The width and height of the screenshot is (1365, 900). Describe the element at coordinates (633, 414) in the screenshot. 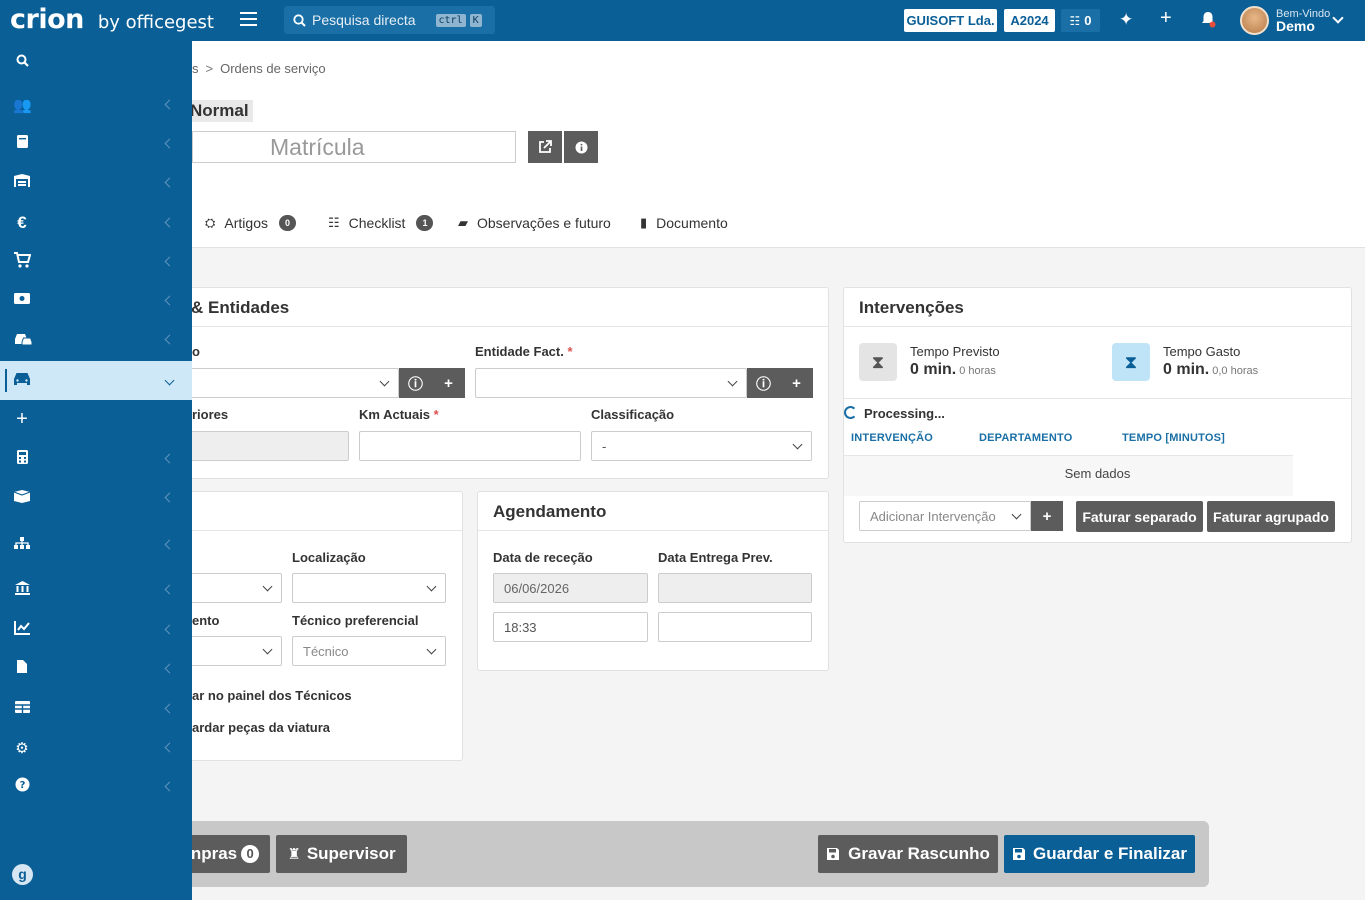

I see `classification-label: Classificação` at that location.